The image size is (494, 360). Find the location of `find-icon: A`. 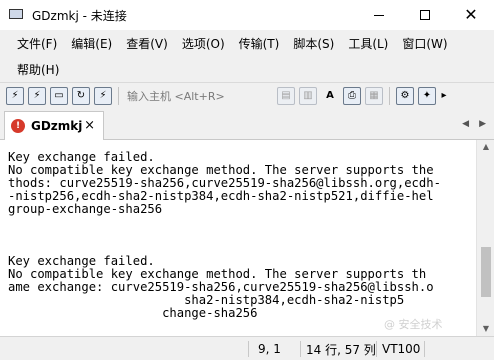

find-icon: A is located at coordinates (330, 96).